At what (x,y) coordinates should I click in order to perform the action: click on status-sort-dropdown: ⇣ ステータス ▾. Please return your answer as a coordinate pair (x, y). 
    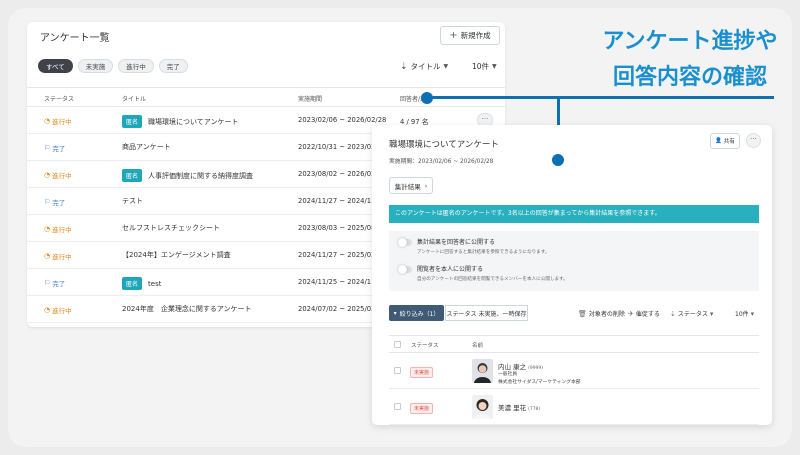
    Looking at the image, I should click on (692, 314).